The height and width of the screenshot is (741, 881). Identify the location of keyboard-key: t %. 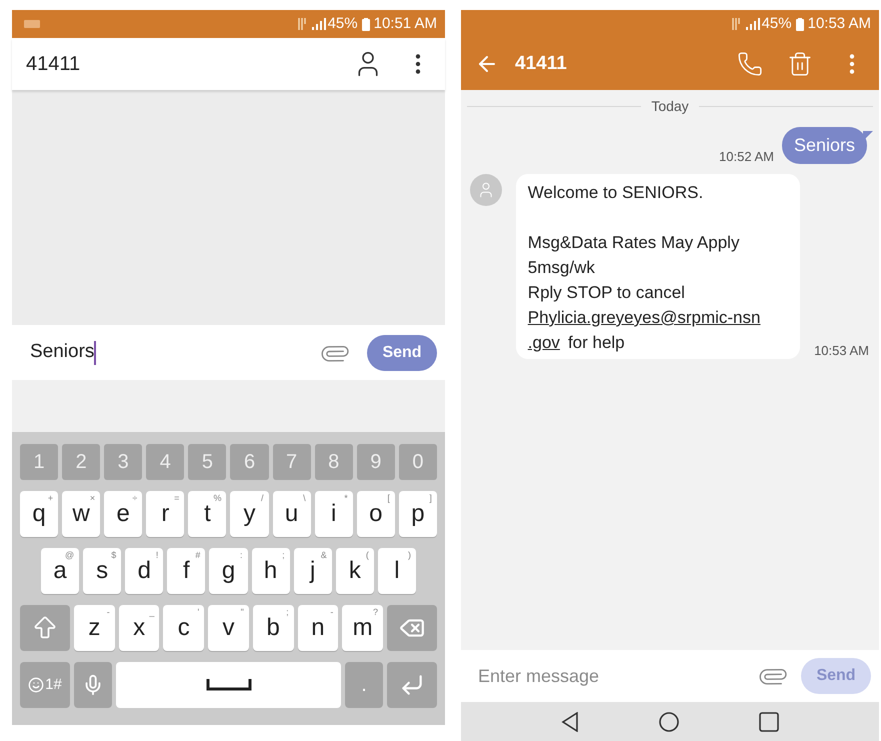
(207, 514).